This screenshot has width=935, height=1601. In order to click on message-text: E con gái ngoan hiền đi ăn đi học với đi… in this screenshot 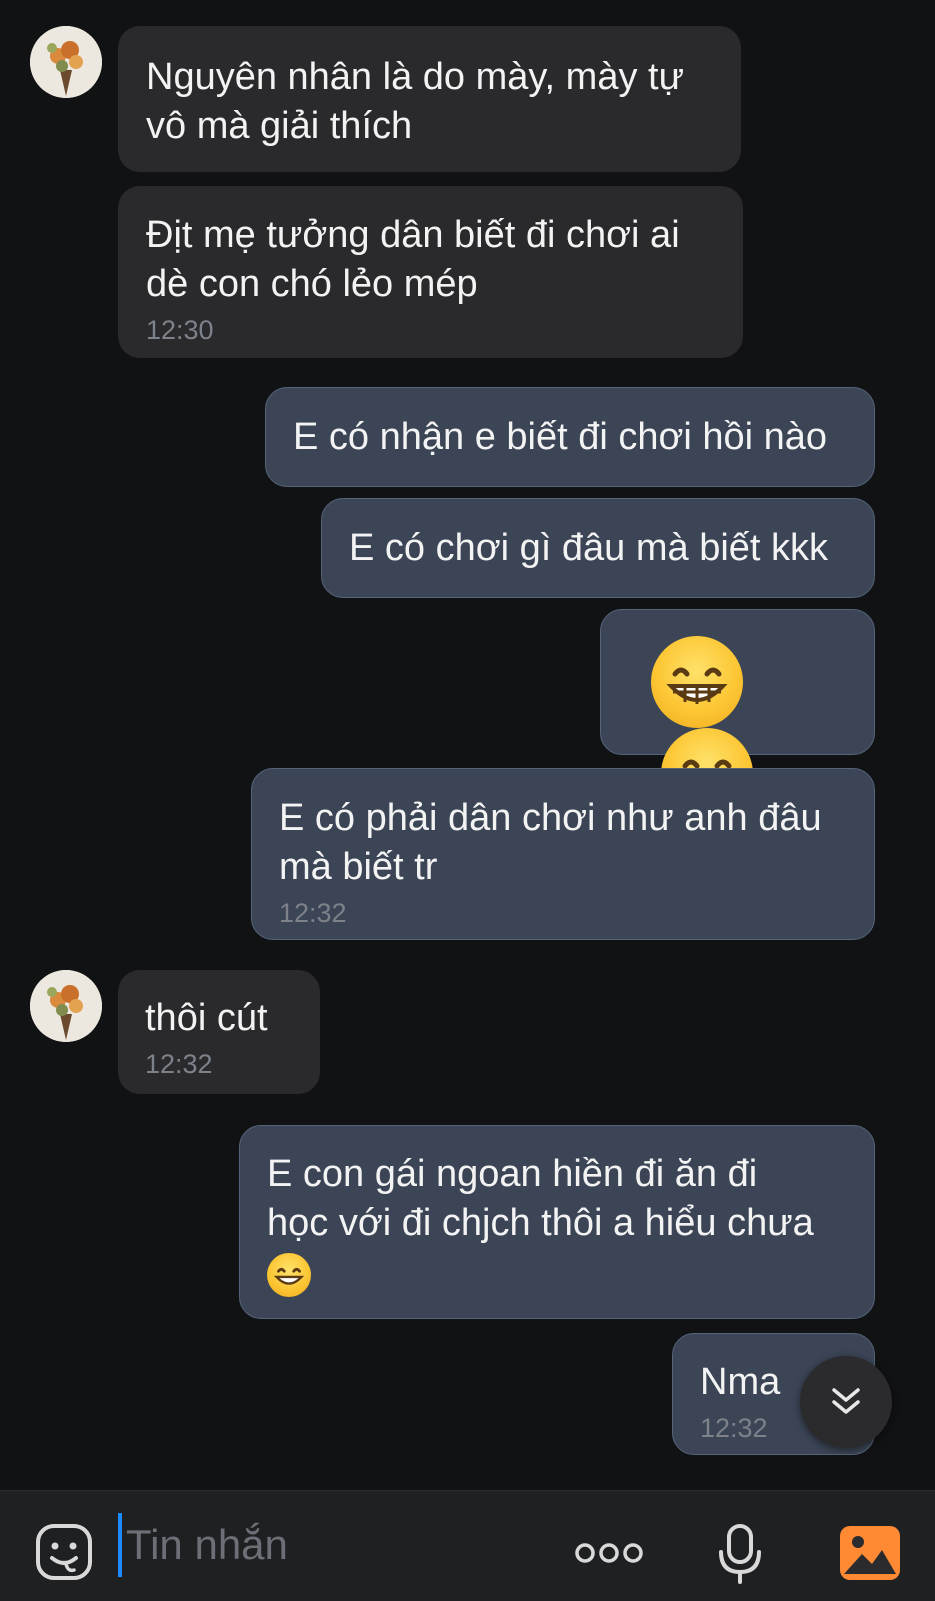, I will do `click(540, 1198)`.